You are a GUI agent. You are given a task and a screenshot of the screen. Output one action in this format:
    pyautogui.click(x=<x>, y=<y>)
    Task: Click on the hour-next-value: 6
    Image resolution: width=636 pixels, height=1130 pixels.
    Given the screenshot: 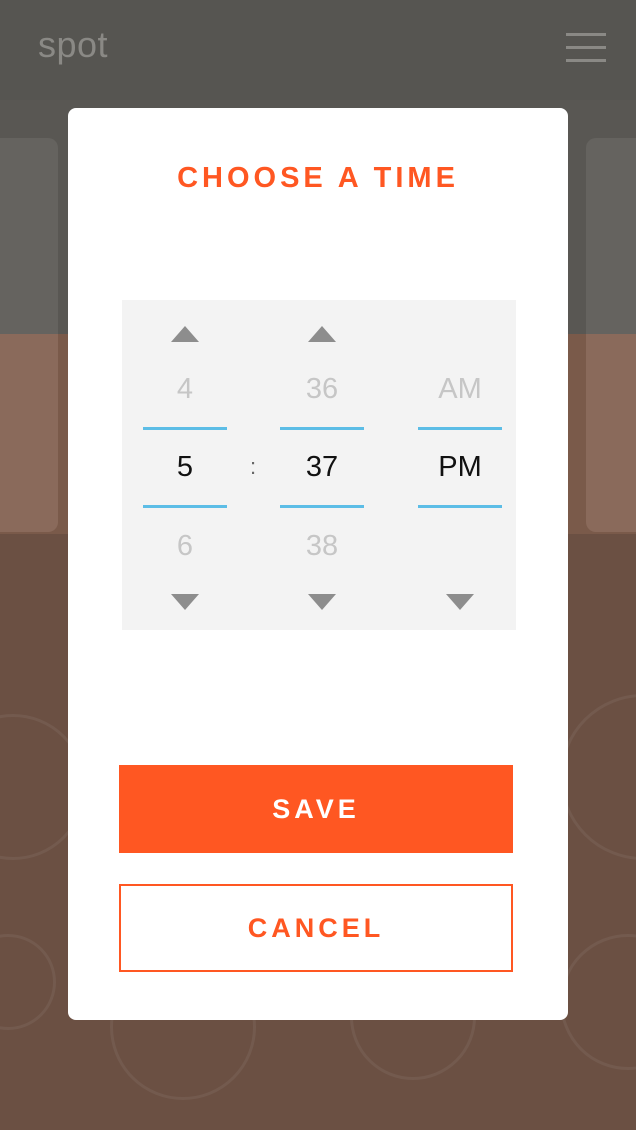 What is the action you would take?
    pyautogui.click(x=185, y=546)
    